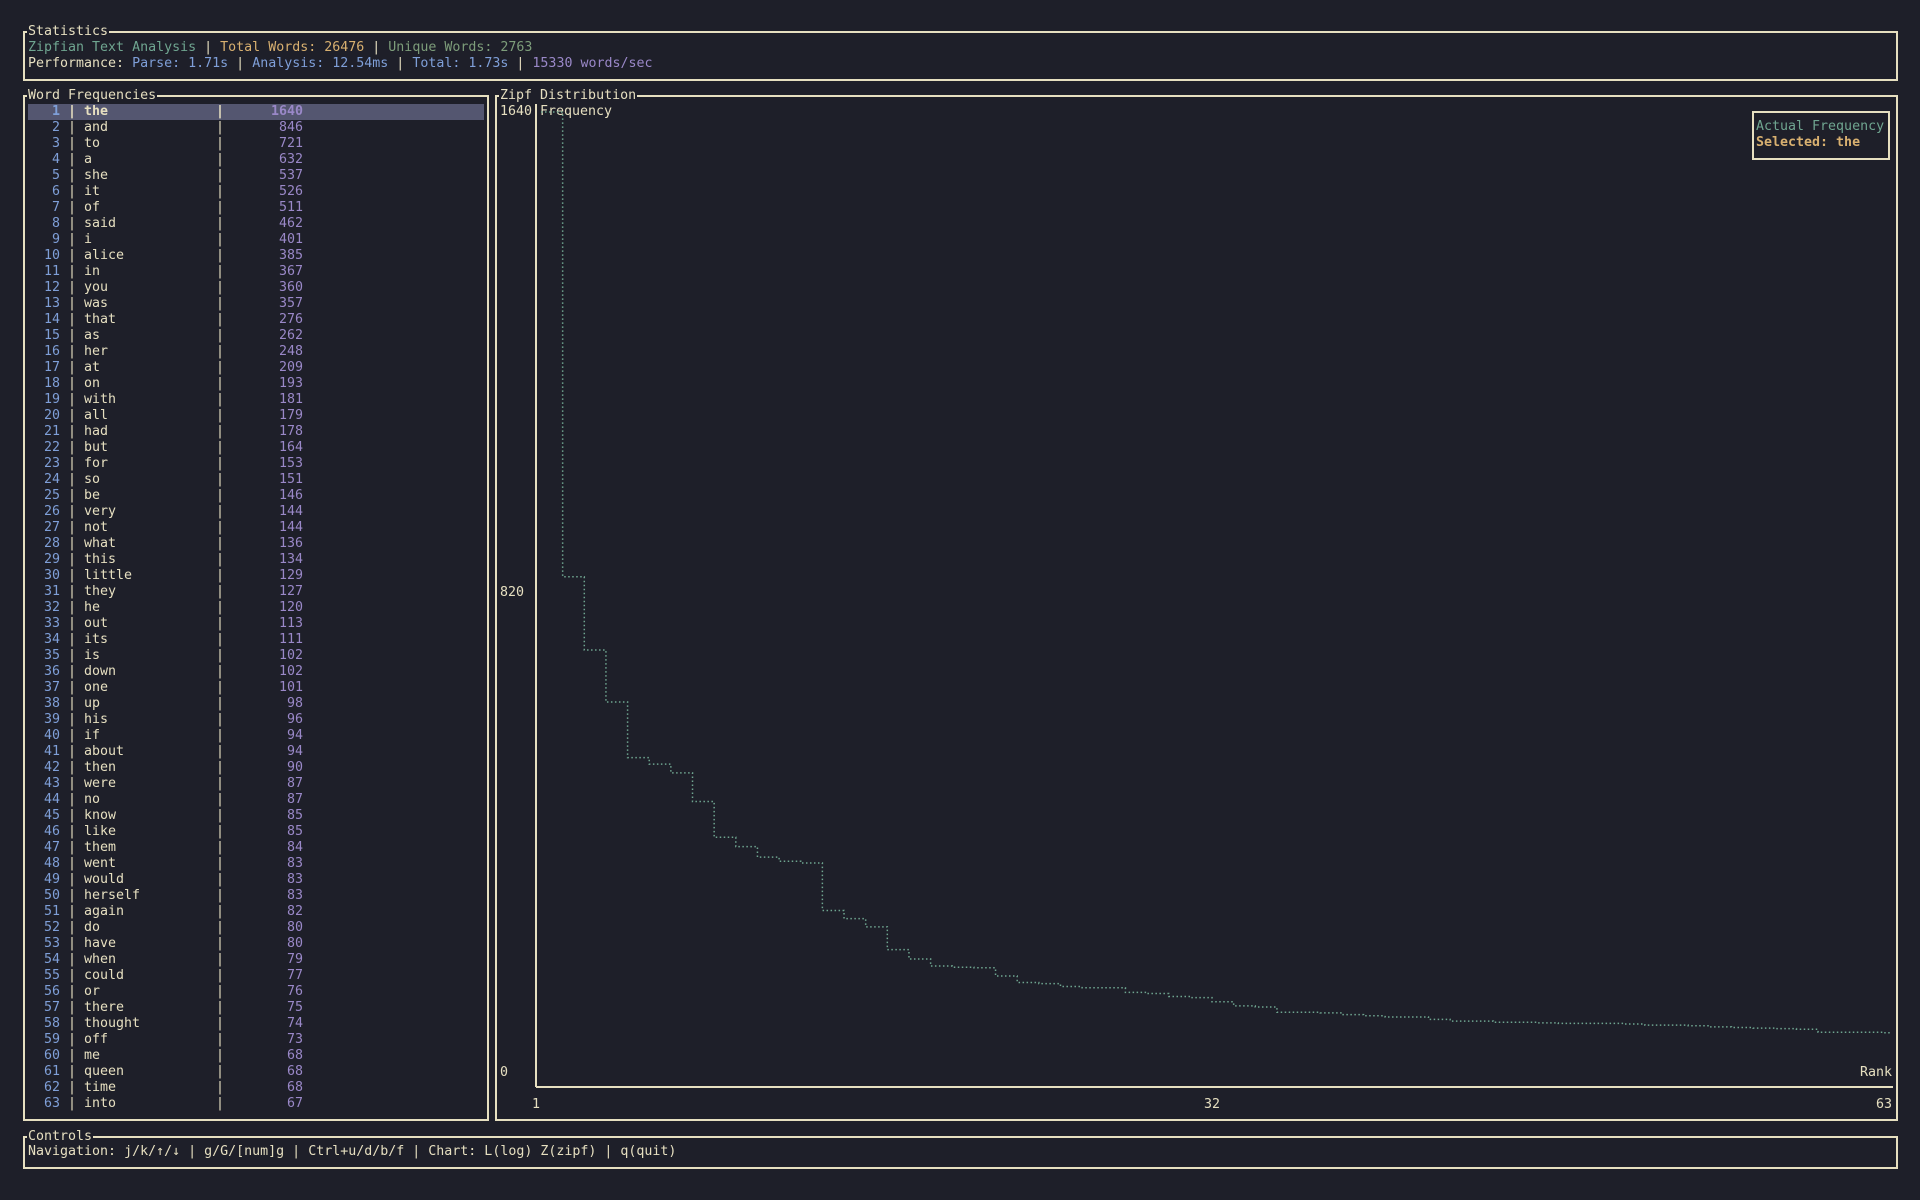  Describe the element at coordinates (256, 848) in the screenshot. I see `word-row: 47 | them | 84` at that location.